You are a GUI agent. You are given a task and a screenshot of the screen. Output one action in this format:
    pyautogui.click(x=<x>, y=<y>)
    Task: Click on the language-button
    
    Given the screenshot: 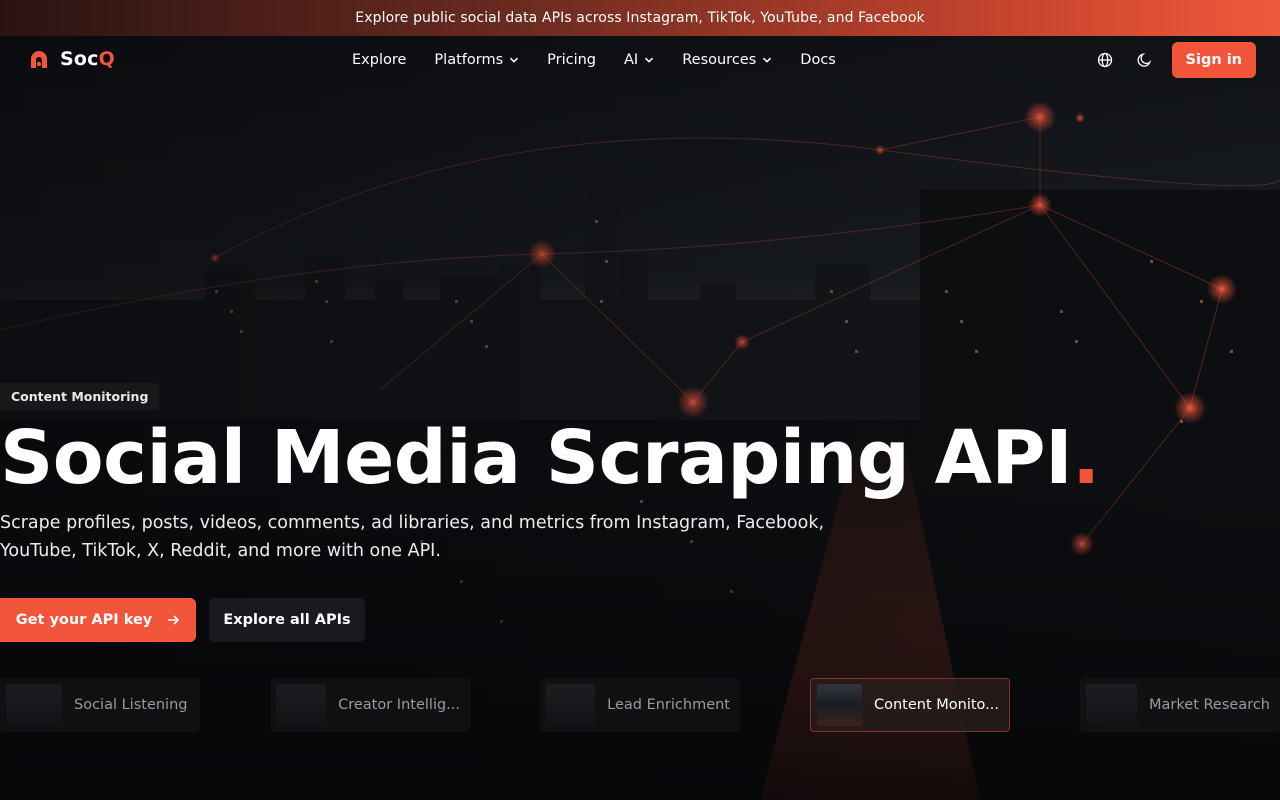 What is the action you would take?
    pyautogui.click(x=1105, y=60)
    